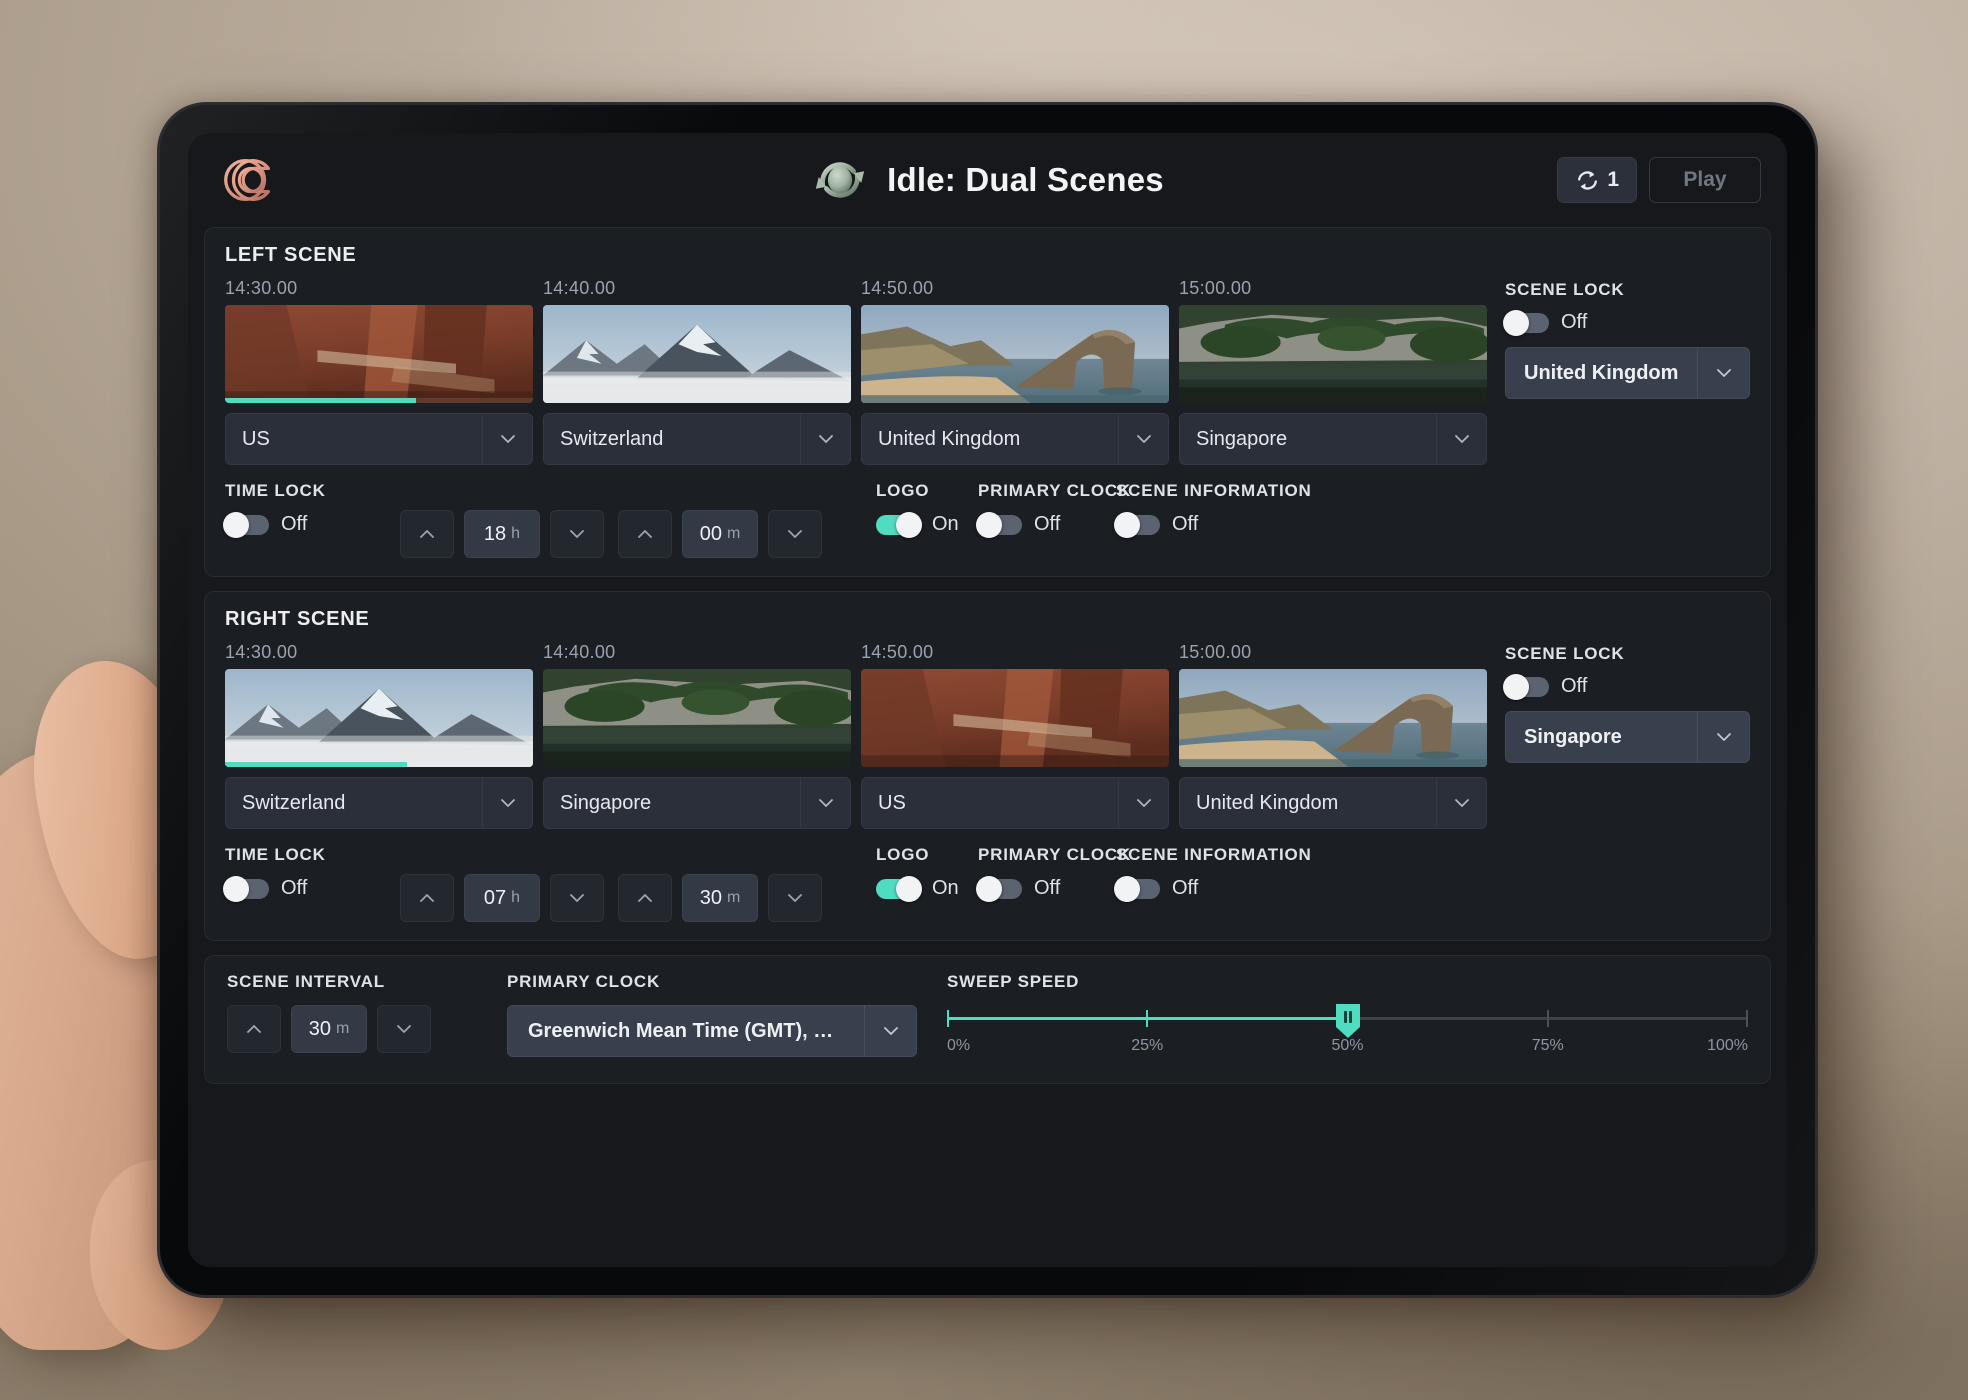 The image size is (1968, 1400). Describe the element at coordinates (247, 180) in the screenshot. I see `double-c-monogram-logo` at that location.